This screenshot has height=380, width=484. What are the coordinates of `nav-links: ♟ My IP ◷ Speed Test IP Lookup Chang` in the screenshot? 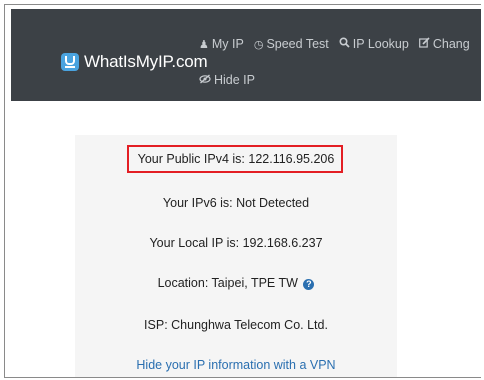 It's located at (339, 44).